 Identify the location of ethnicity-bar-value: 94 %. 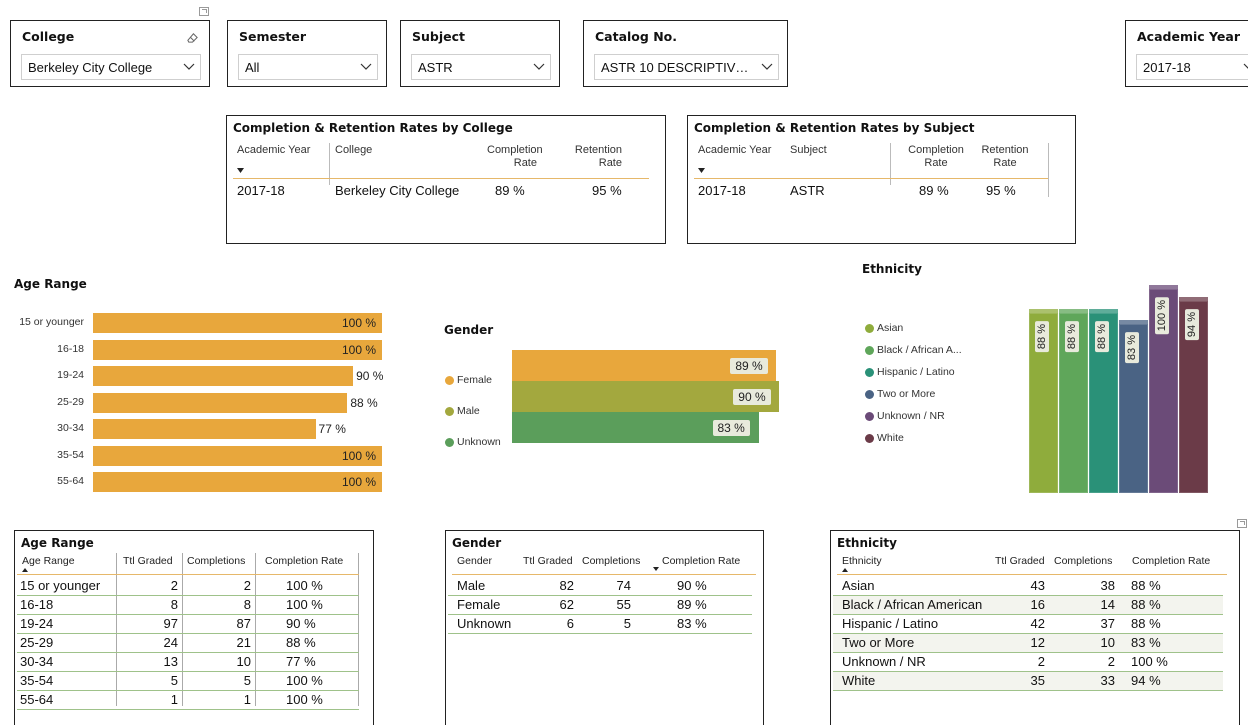
(1192, 325).